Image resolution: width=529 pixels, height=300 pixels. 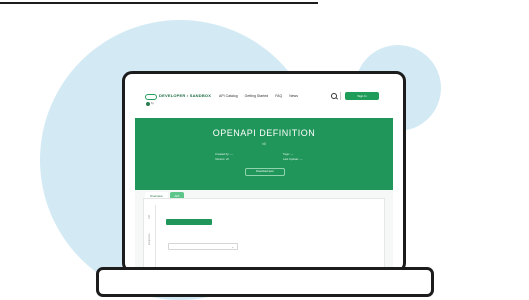 What do you see at coordinates (362, 96) in the screenshot?
I see `sign-in-button: Sign In` at bounding box center [362, 96].